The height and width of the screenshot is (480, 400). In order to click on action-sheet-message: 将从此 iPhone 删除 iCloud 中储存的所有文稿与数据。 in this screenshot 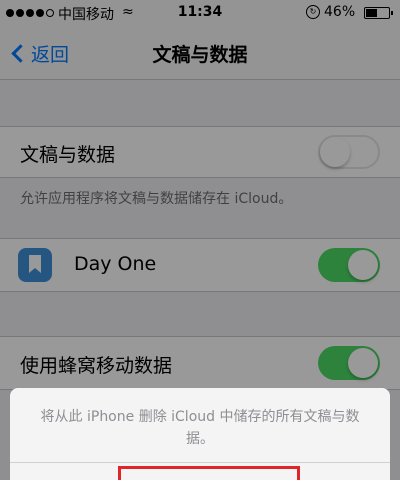, I will do `click(200, 428)`.